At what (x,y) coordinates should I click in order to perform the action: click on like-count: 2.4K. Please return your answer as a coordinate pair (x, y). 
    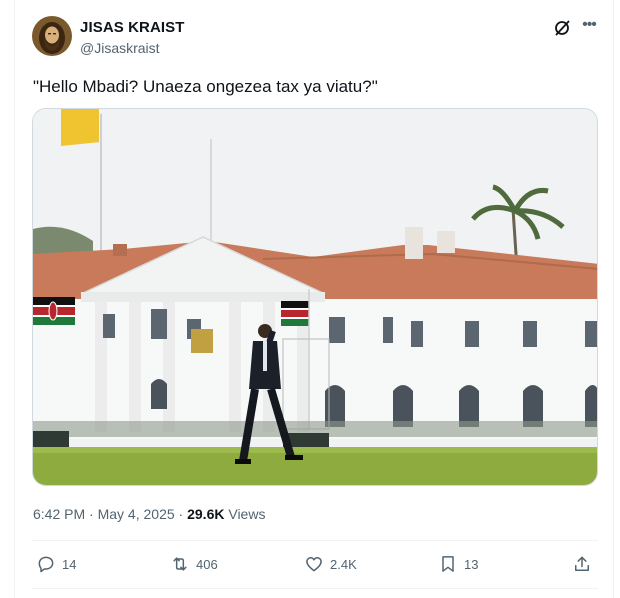
    Looking at the image, I should click on (343, 564).